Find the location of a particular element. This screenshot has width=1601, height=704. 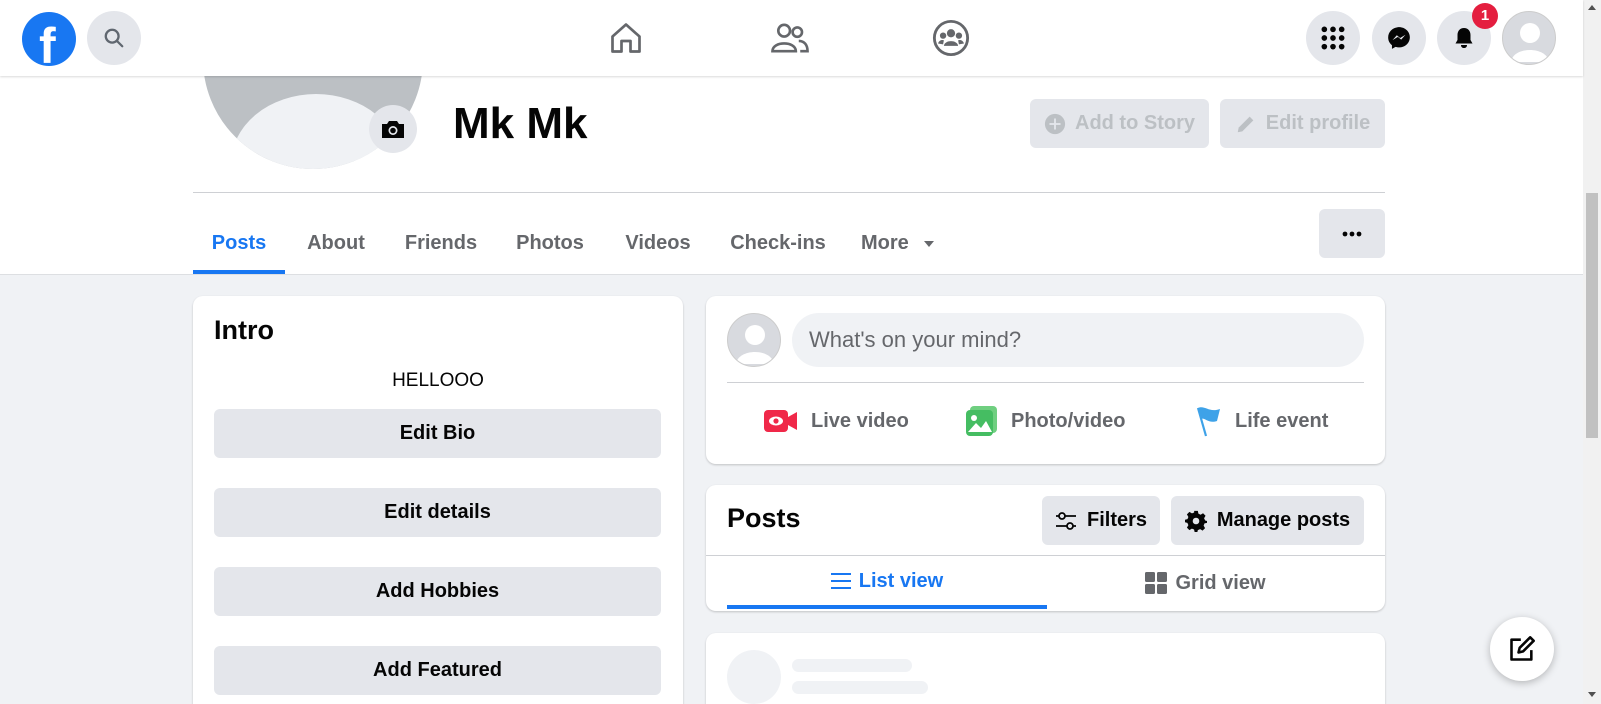

add-featured-button: Add Featured is located at coordinates (437, 670).